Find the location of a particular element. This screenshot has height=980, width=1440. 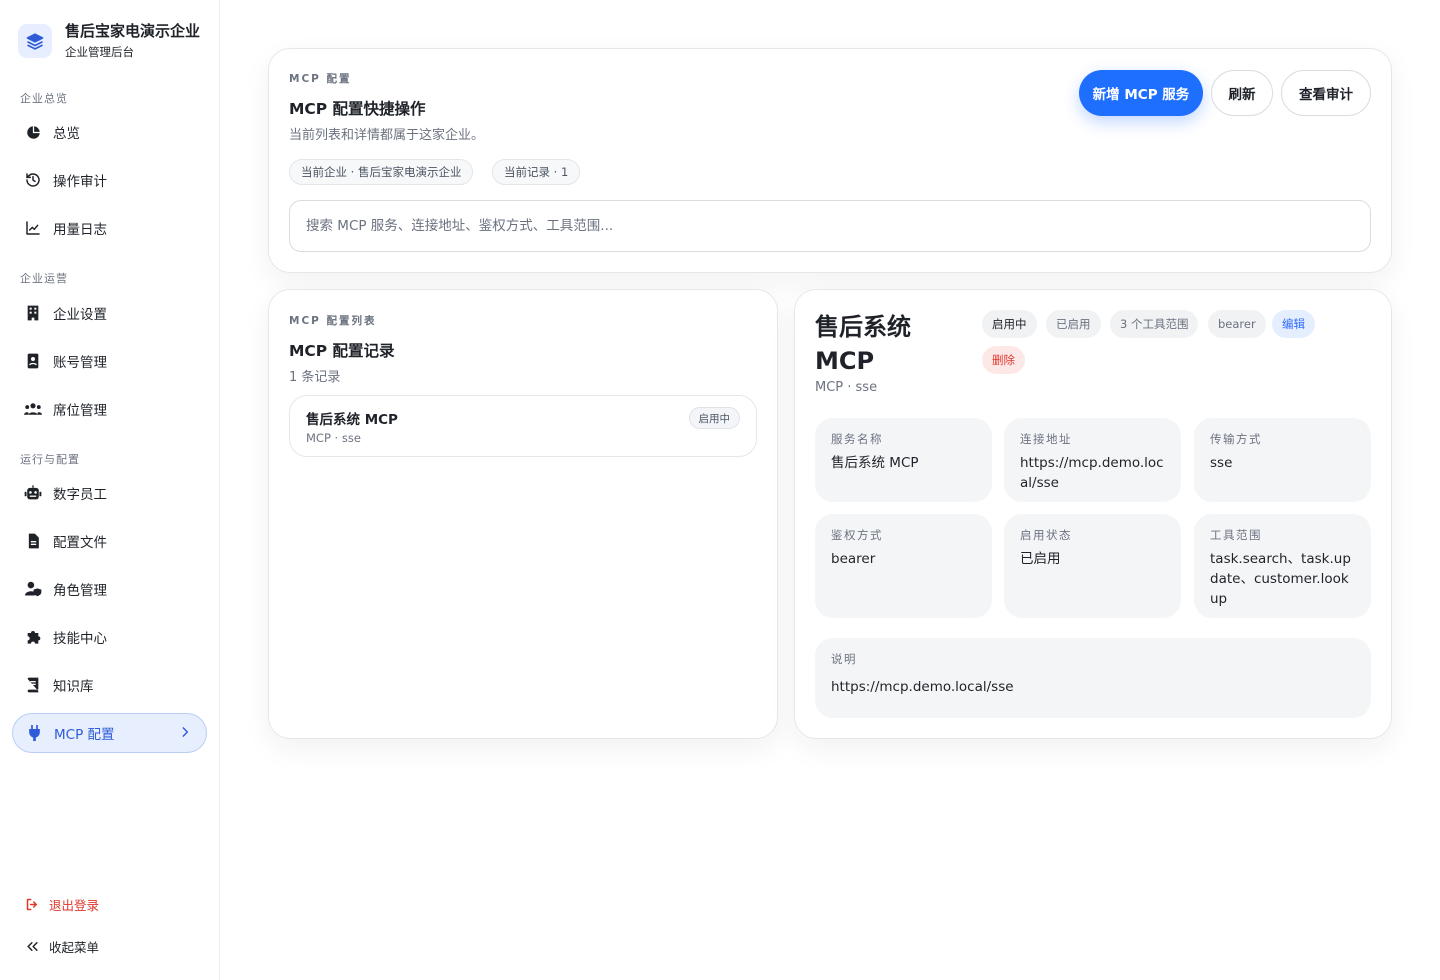

sidebar-item-accounts: 账号管理 is located at coordinates (109, 361).